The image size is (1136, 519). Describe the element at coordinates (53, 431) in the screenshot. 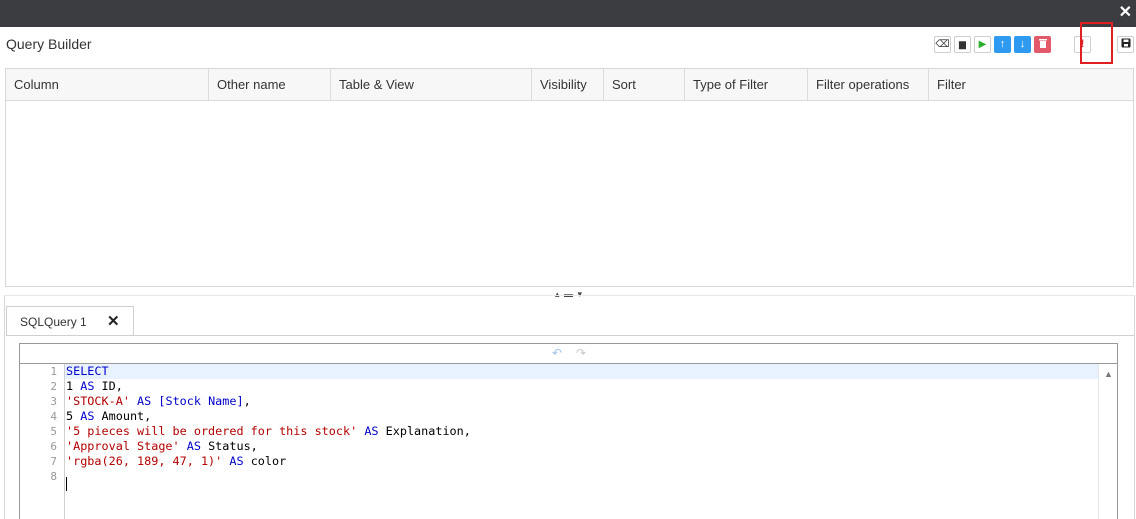

I see `line-number: 5` at that location.